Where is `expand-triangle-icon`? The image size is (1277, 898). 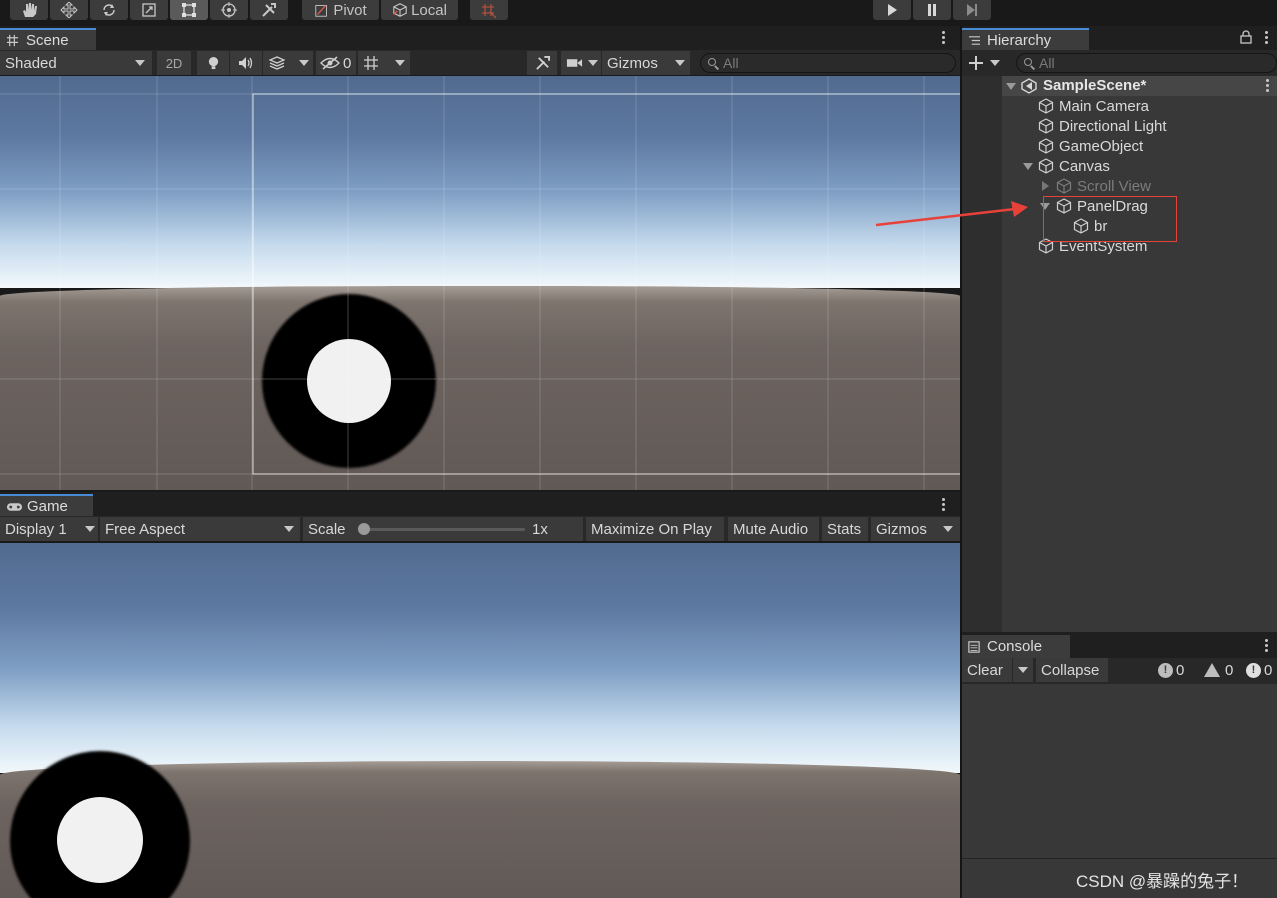 expand-triangle-icon is located at coordinates (1011, 86).